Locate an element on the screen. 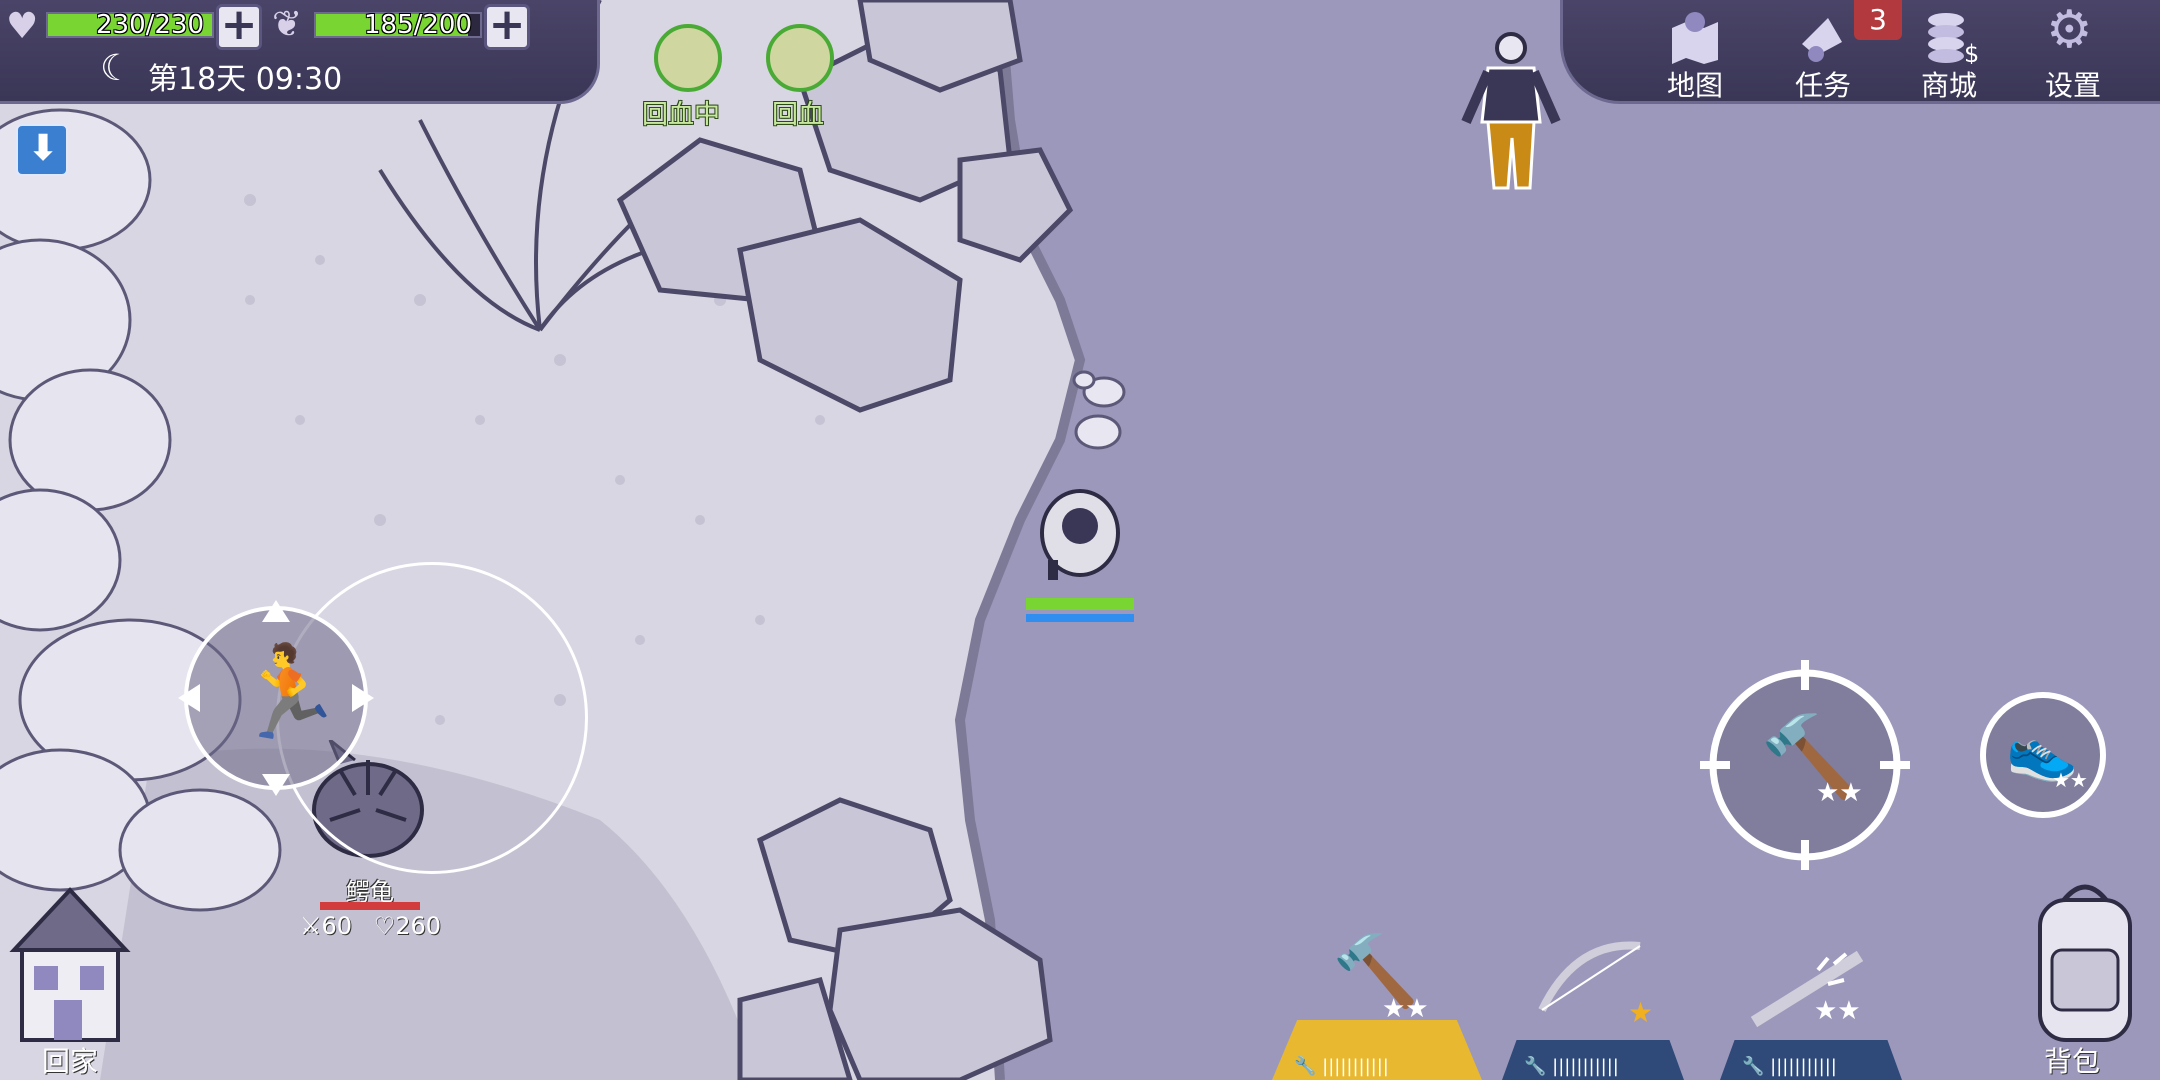 This screenshot has height=1080, width=2160. stomach-icon: ❦ is located at coordinates (287, 24).